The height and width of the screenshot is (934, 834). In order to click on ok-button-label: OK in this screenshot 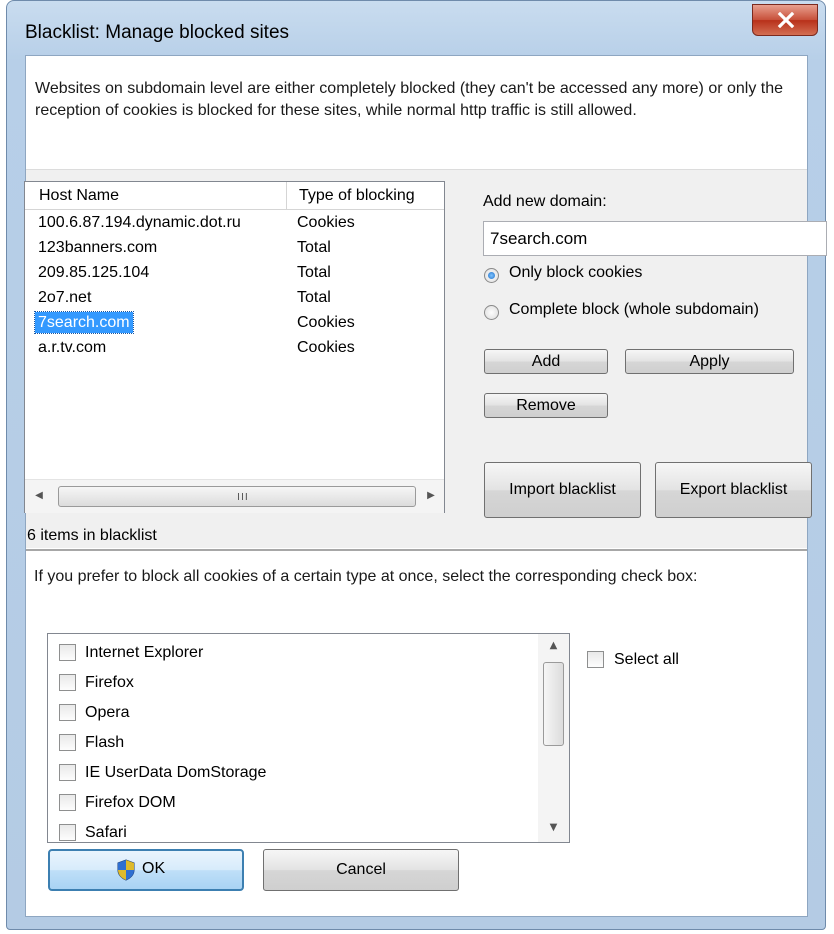, I will do `click(154, 868)`.